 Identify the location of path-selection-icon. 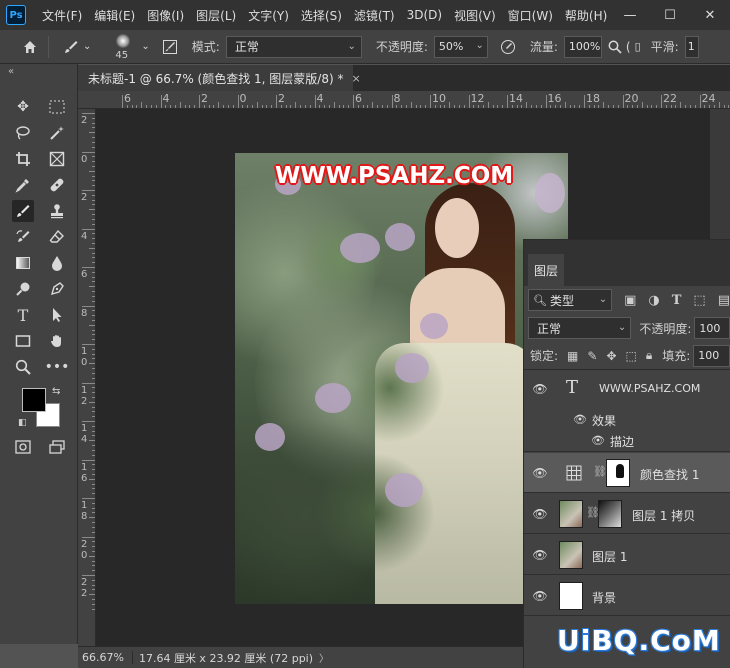
(57, 315).